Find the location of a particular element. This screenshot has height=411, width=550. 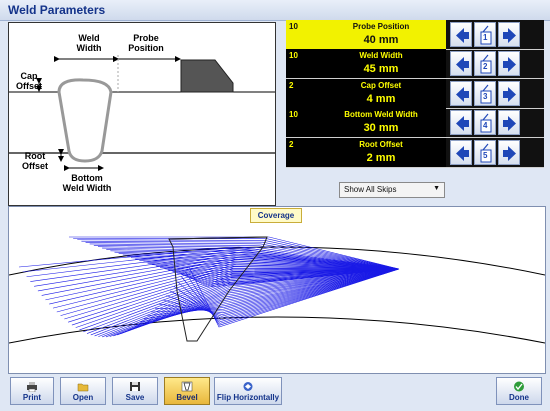

print-button: Print is located at coordinates (32, 391).